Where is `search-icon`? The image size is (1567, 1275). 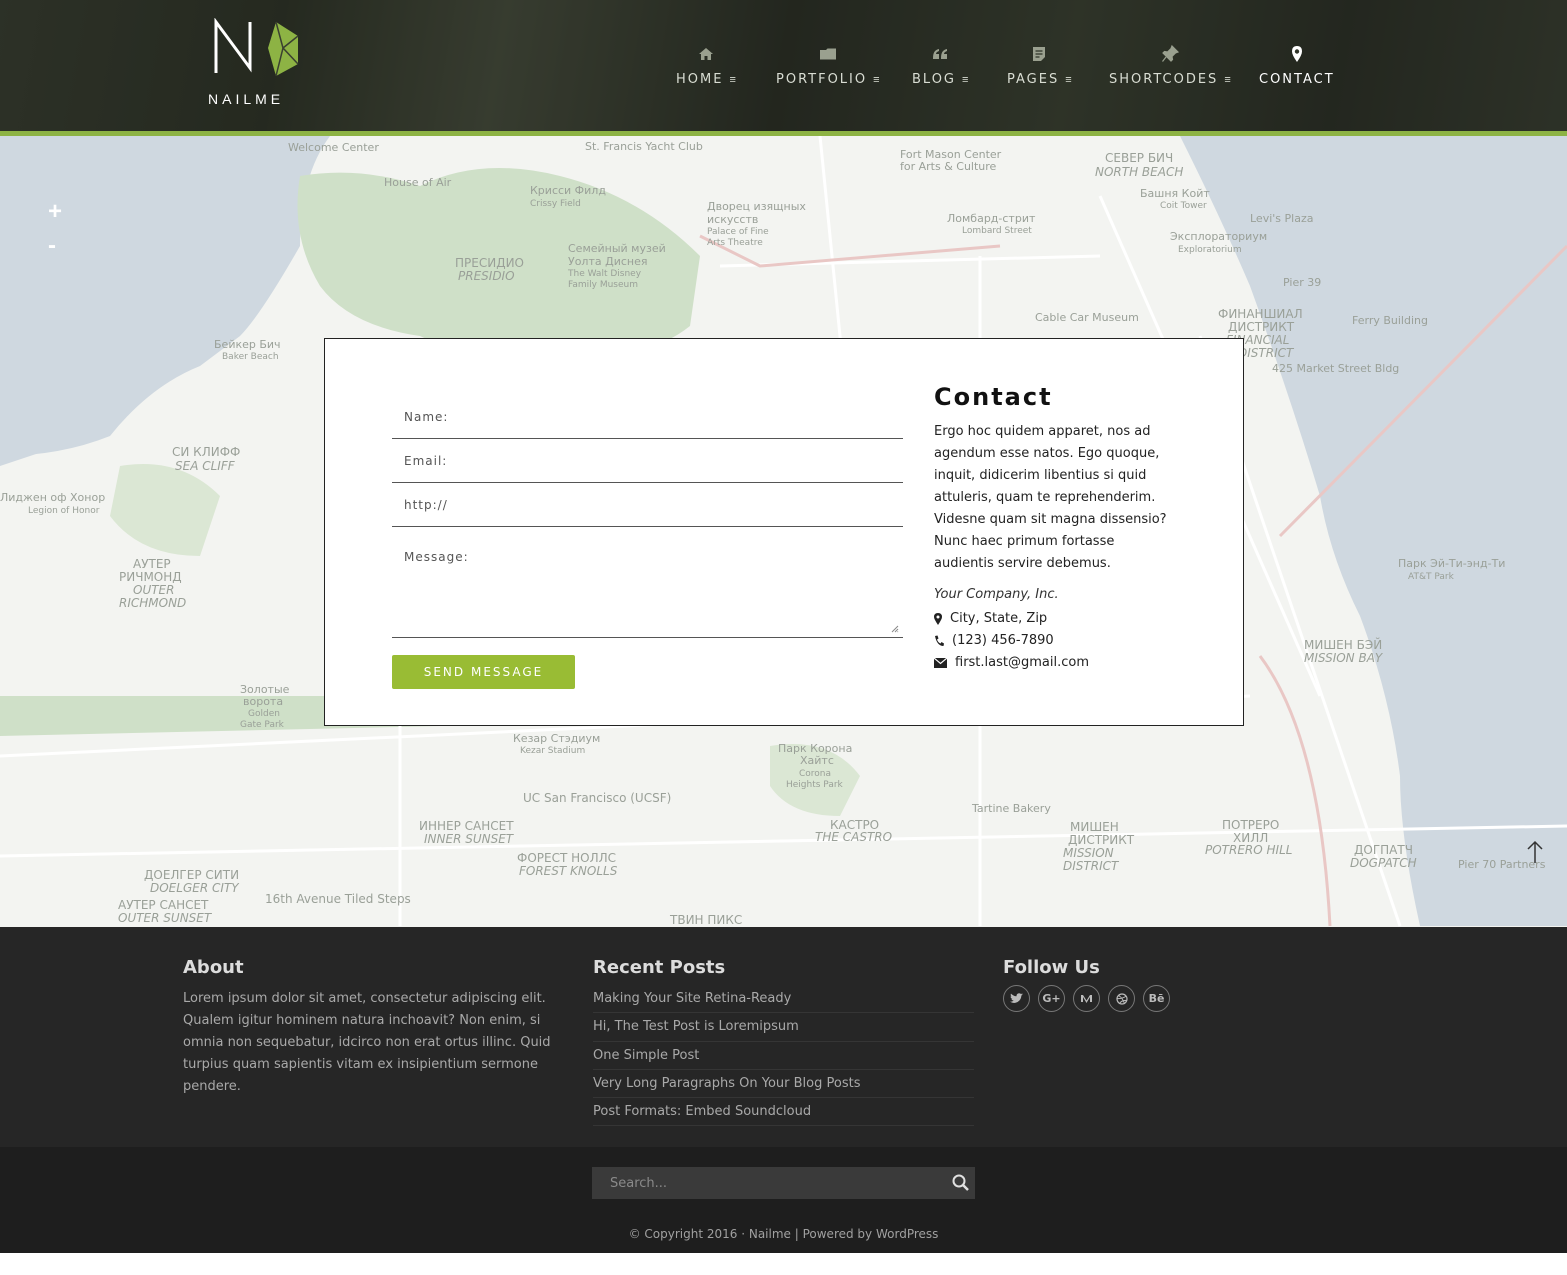
search-icon is located at coordinates (961, 1183).